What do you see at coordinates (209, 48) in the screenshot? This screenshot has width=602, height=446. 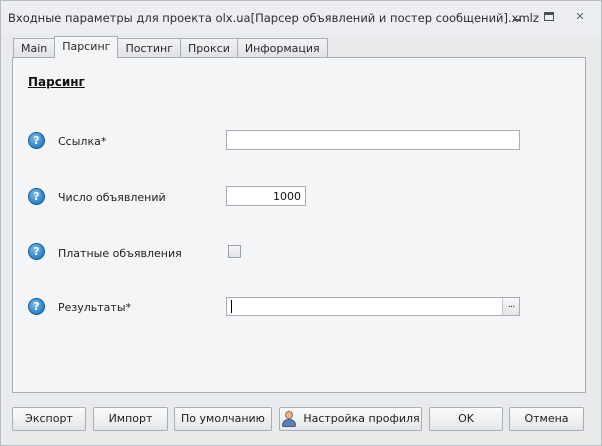 I see `tab-proxy: Прокси` at bounding box center [209, 48].